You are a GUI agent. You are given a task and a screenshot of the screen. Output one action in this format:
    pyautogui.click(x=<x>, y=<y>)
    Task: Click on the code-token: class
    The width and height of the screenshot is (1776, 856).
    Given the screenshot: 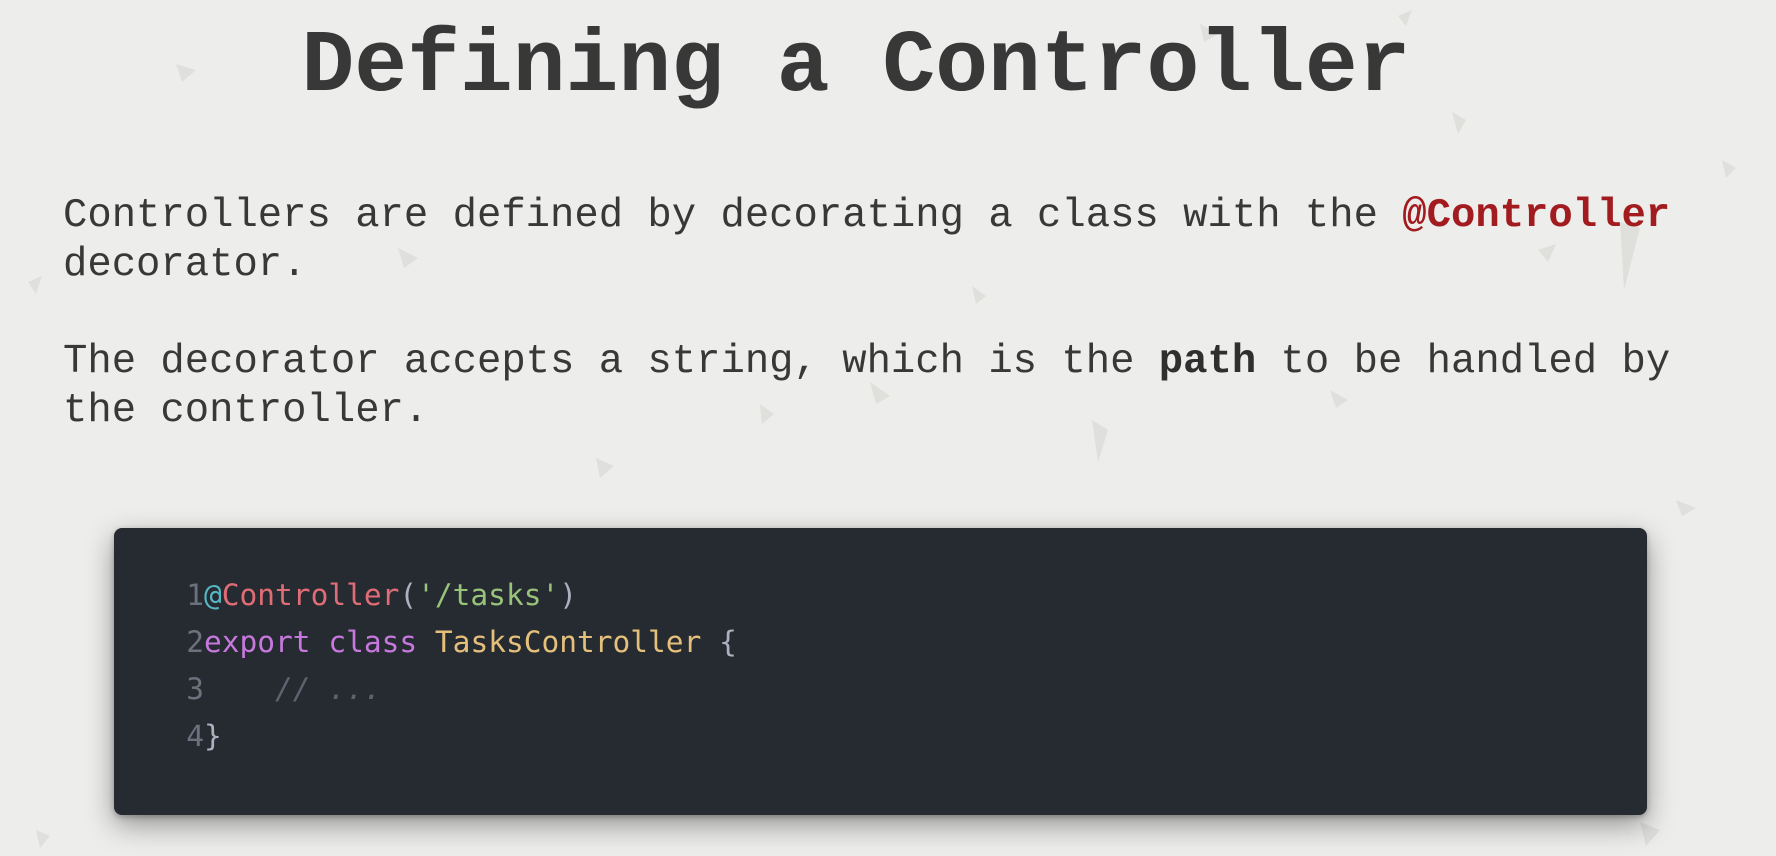 What is the action you would take?
    pyautogui.click(x=373, y=642)
    